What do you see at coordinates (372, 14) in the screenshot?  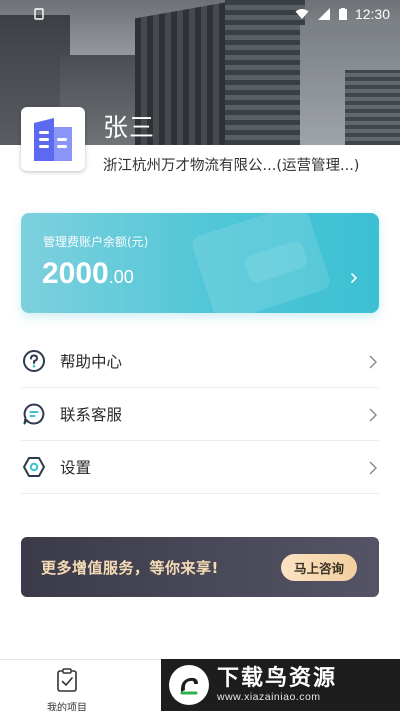 I see `status-time: 12:30` at bounding box center [372, 14].